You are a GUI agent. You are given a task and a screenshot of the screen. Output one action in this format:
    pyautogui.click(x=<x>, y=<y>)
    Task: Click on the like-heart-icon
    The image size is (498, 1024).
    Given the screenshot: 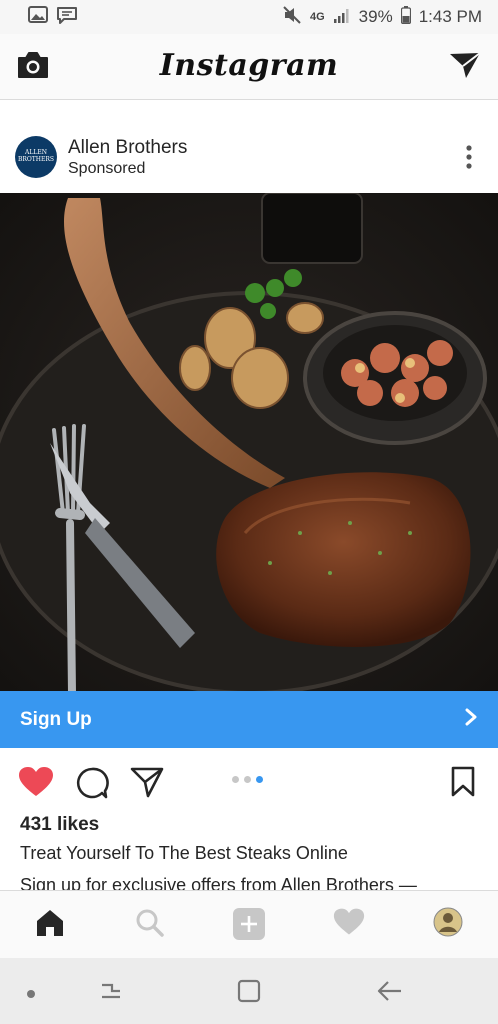 What is the action you would take?
    pyautogui.click(x=36, y=784)
    